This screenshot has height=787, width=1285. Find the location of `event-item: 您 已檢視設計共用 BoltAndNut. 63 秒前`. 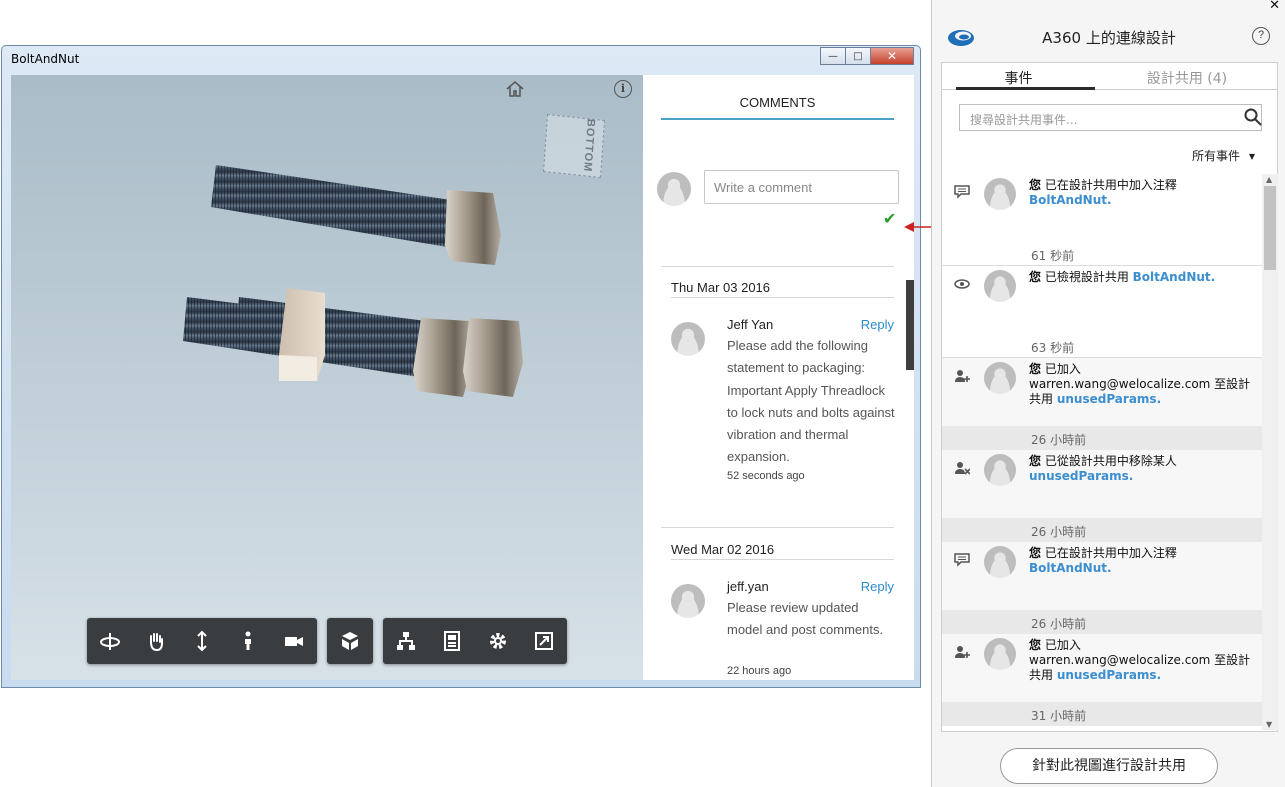

event-item: 您 已檢視設計共用 BoltAndNut. 63 秒前 is located at coordinates (1102, 312).